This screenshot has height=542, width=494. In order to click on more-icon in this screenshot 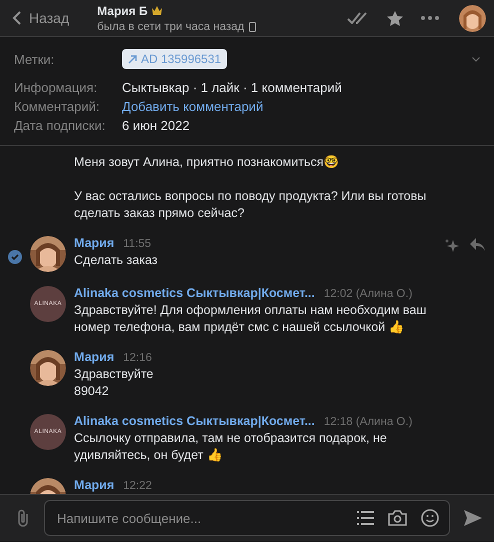, I will do `click(430, 18)`.